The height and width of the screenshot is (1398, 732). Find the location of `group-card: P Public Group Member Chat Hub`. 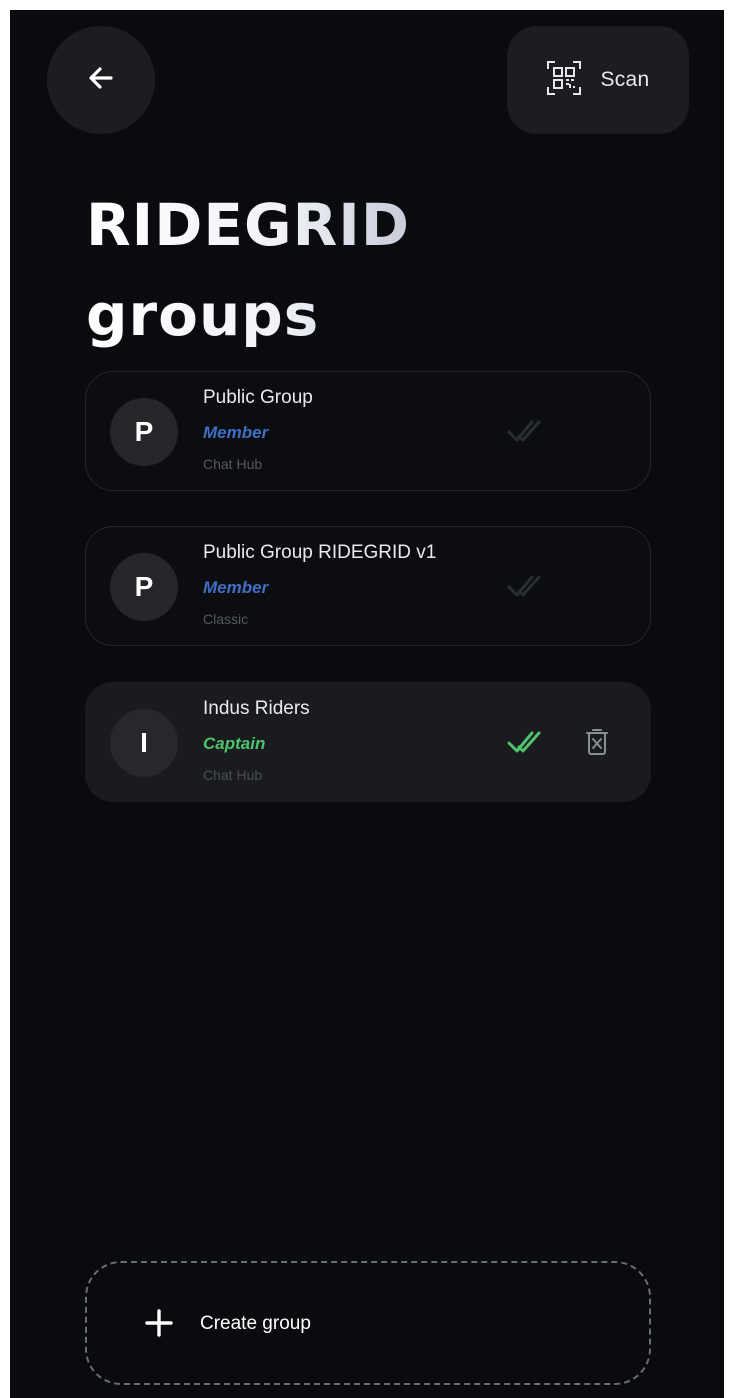

group-card: P Public Group Member Chat Hub is located at coordinates (368, 431).